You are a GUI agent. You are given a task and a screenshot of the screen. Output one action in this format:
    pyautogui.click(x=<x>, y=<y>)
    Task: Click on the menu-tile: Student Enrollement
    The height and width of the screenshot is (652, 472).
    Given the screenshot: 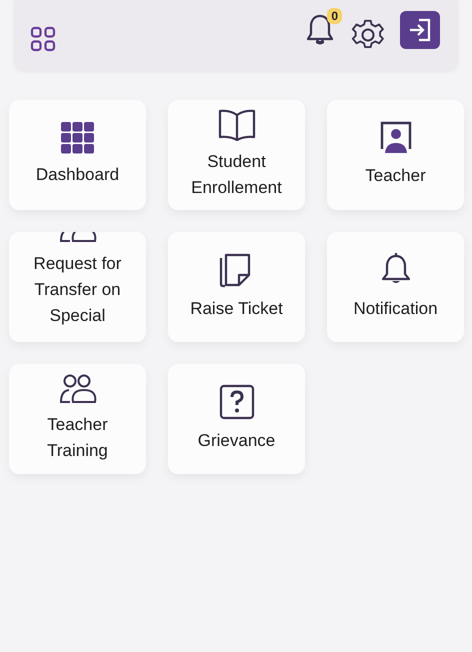 What is the action you would take?
    pyautogui.click(x=236, y=155)
    